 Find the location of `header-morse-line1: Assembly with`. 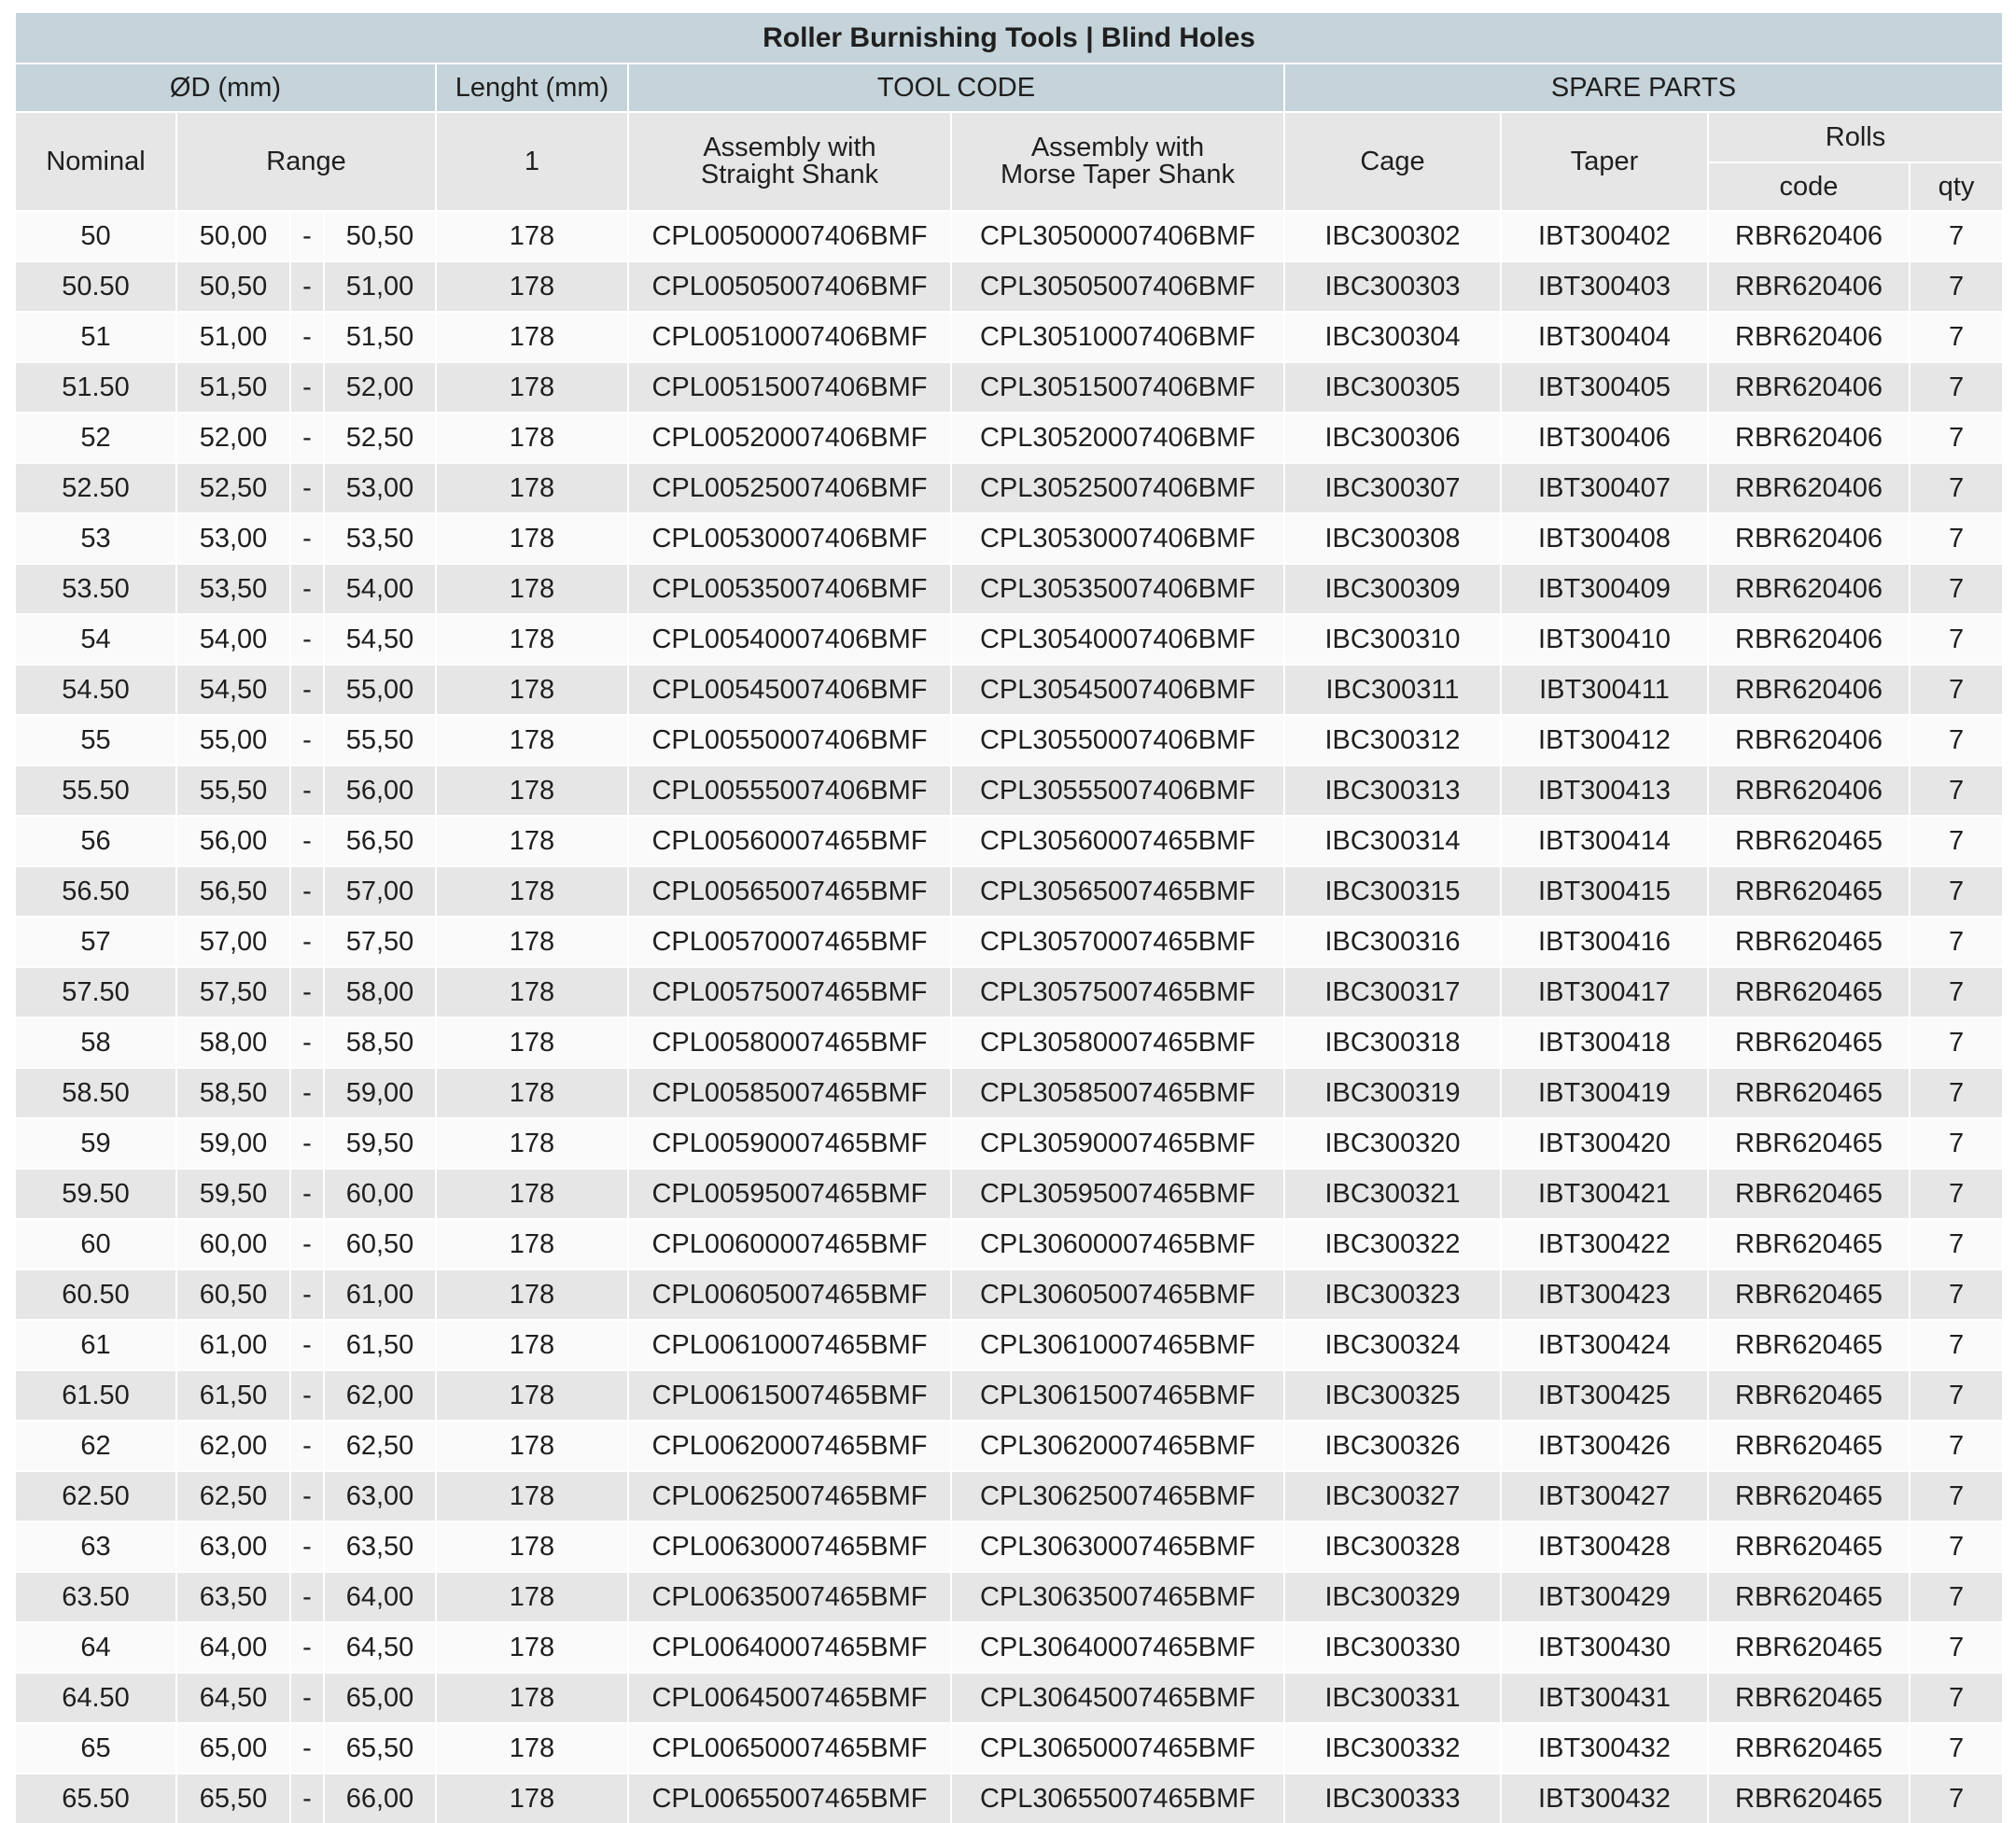

header-morse-line1: Assembly with is located at coordinates (1117, 147).